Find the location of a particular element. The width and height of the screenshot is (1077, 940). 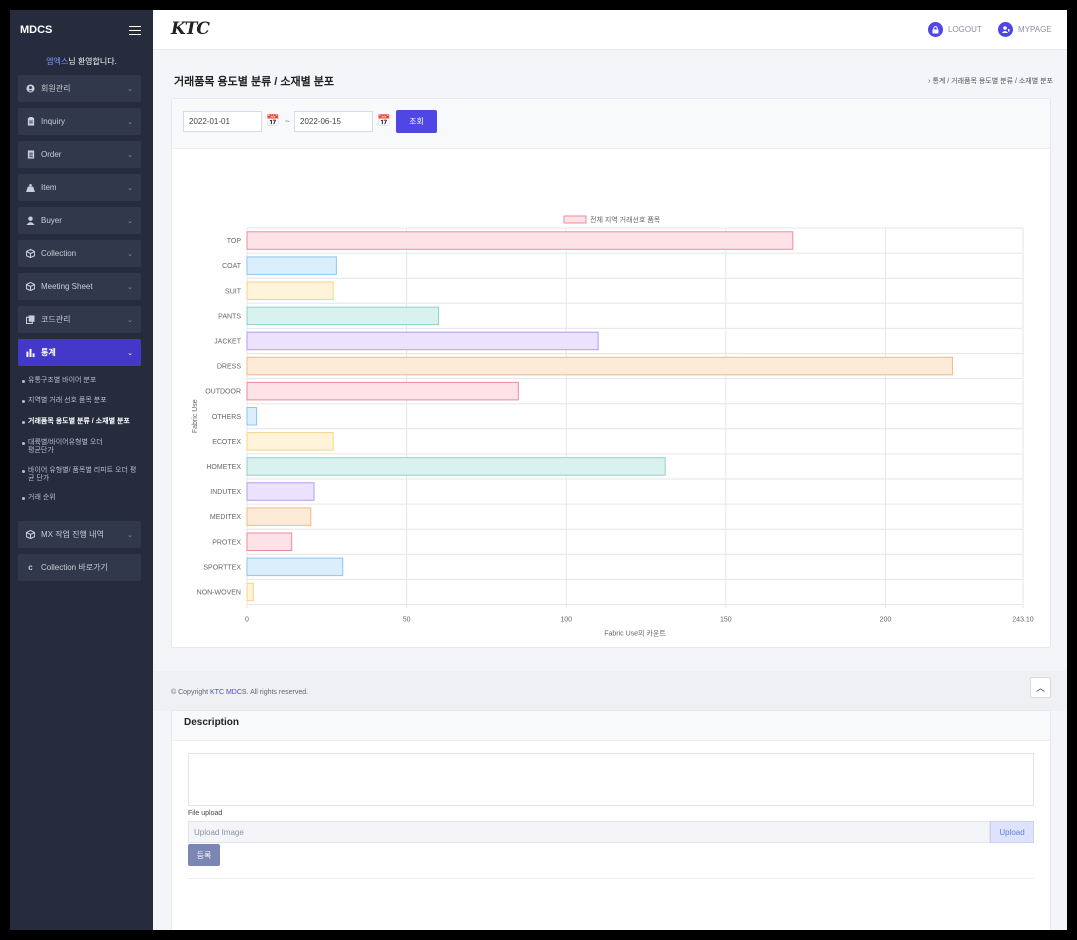

submenu-item: 대륙별/바이어유형별 오더평균단가 is located at coordinates (65, 447).